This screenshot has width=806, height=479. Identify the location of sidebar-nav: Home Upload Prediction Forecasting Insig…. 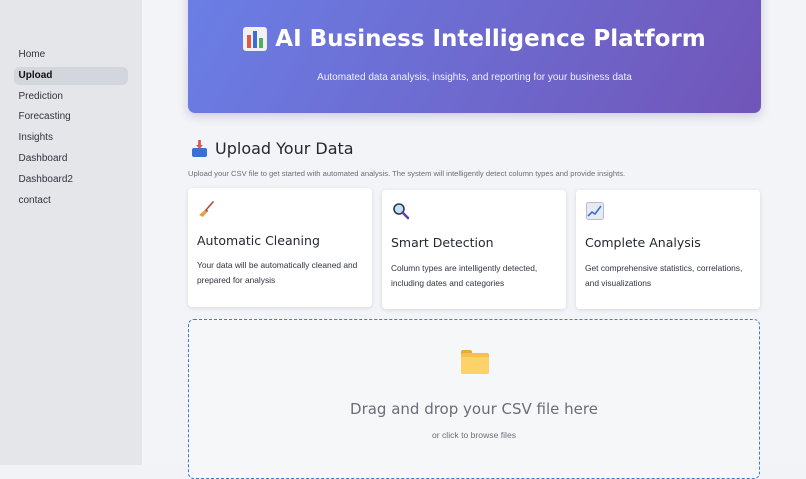
(71, 129).